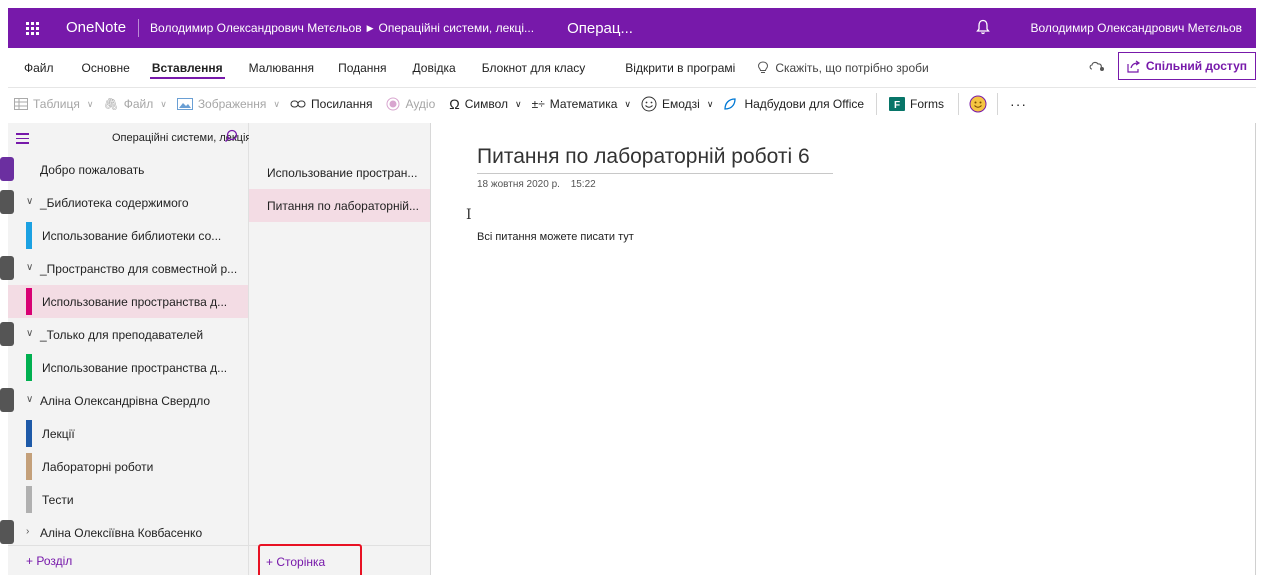 The width and height of the screenshot is (1261, 575). I want to click on account-name: Володимир Олександрович Метєльов, so click(1136, 28).